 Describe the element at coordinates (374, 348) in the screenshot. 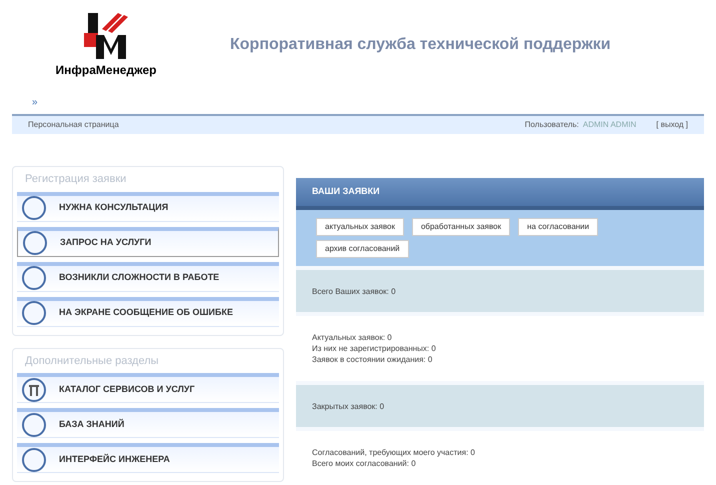

I see `summary-text: Из них не зарегистрированных: 0` at that location.